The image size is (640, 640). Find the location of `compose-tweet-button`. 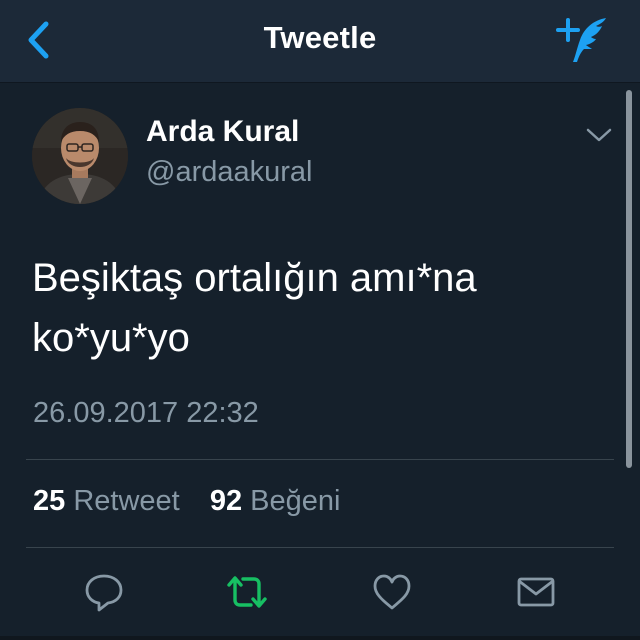

compose-tweet-button is located at coordinates (584, 40).